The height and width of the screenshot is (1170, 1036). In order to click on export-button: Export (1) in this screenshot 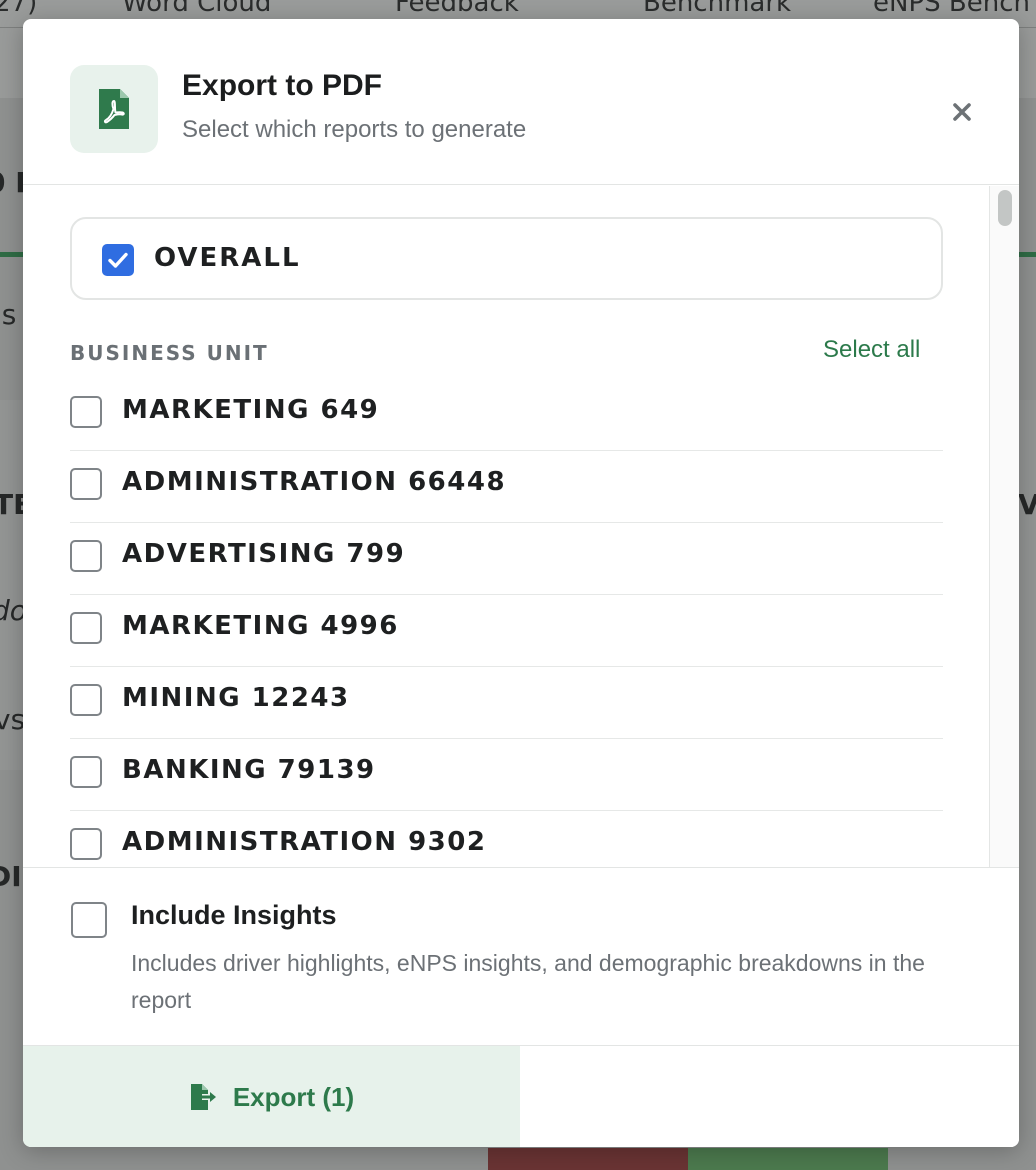, I will do `click(271, 1096)`.